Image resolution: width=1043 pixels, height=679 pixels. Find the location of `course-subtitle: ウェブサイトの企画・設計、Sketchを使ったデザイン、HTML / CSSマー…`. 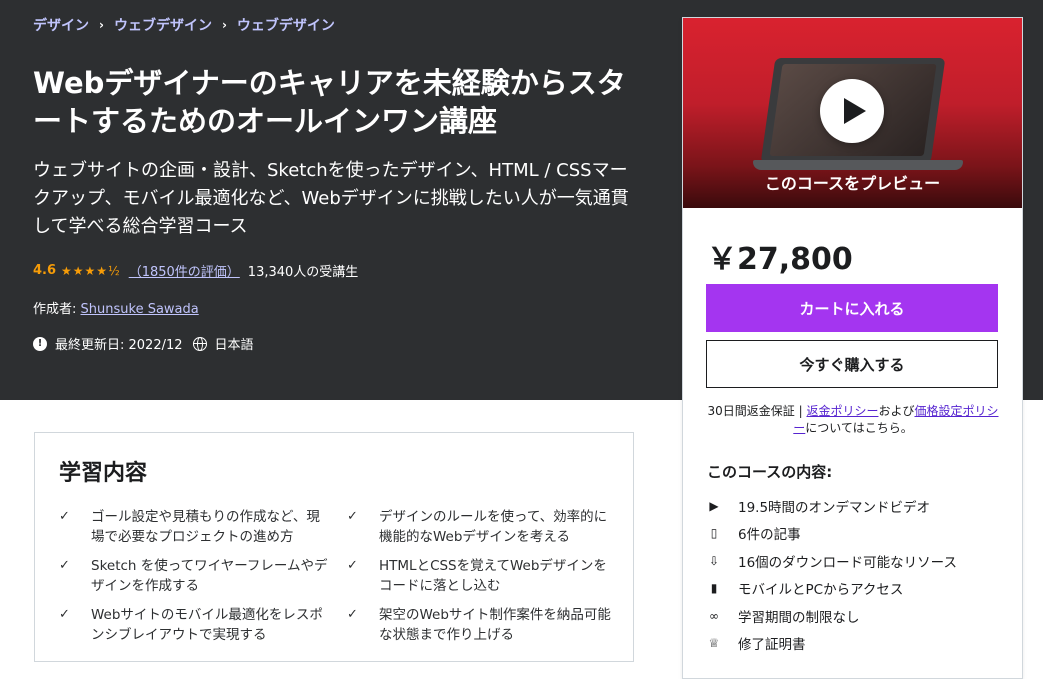

course-subtitle: ウェブサイトの企画・設計、Sketchを使ったデザイン、HTML / CSSマー… is located at coordinates (331, 198).